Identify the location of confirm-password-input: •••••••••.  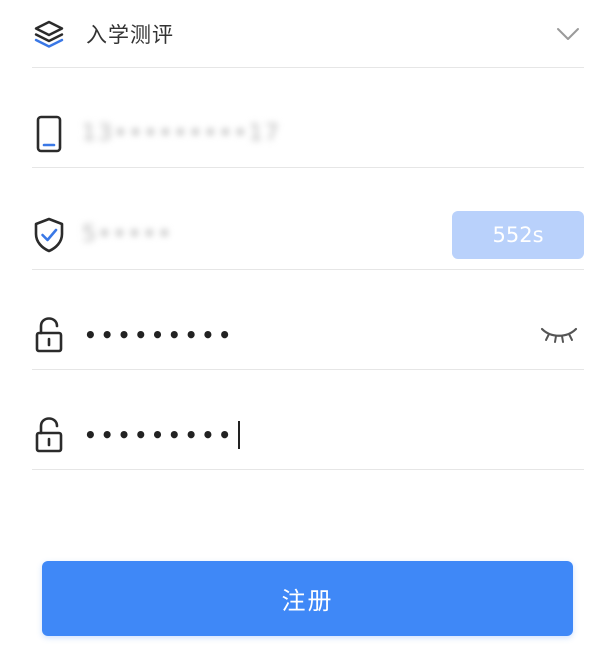
(162, 434).